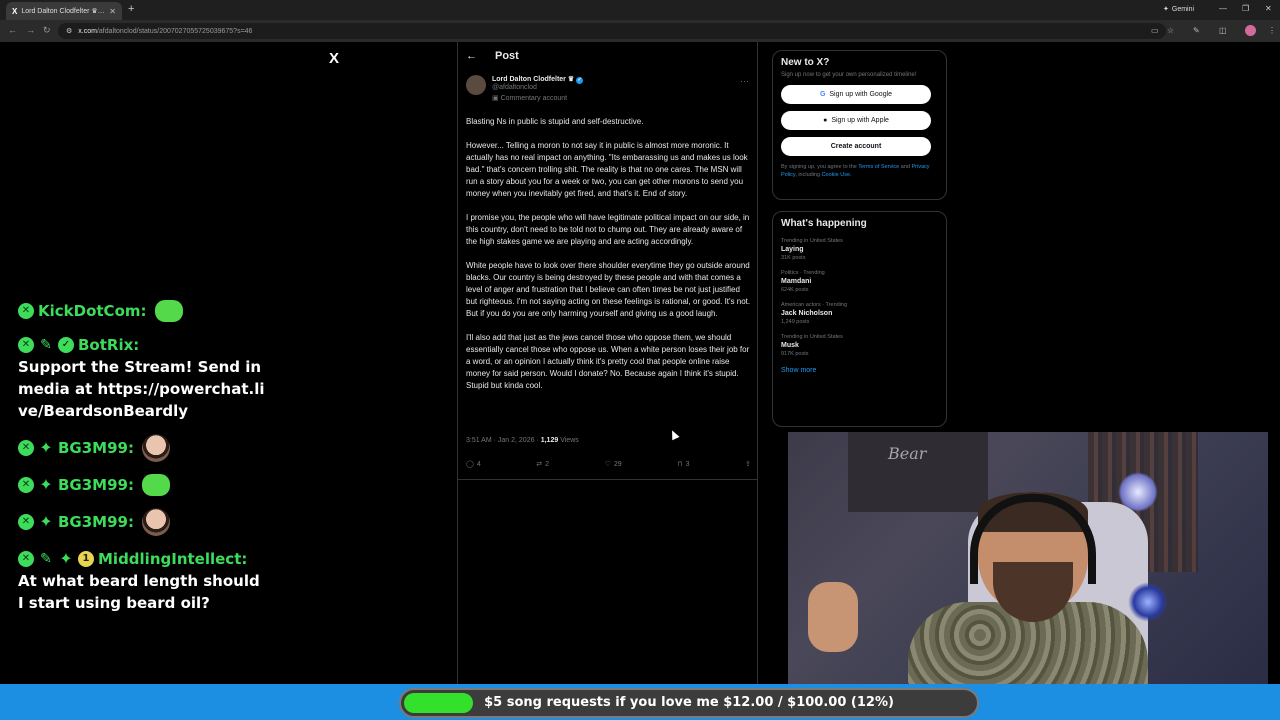 Image resolution: width=1280 pixels, height=720 pixels. I want to click on x-logo-icon: X, so click(334, 58).